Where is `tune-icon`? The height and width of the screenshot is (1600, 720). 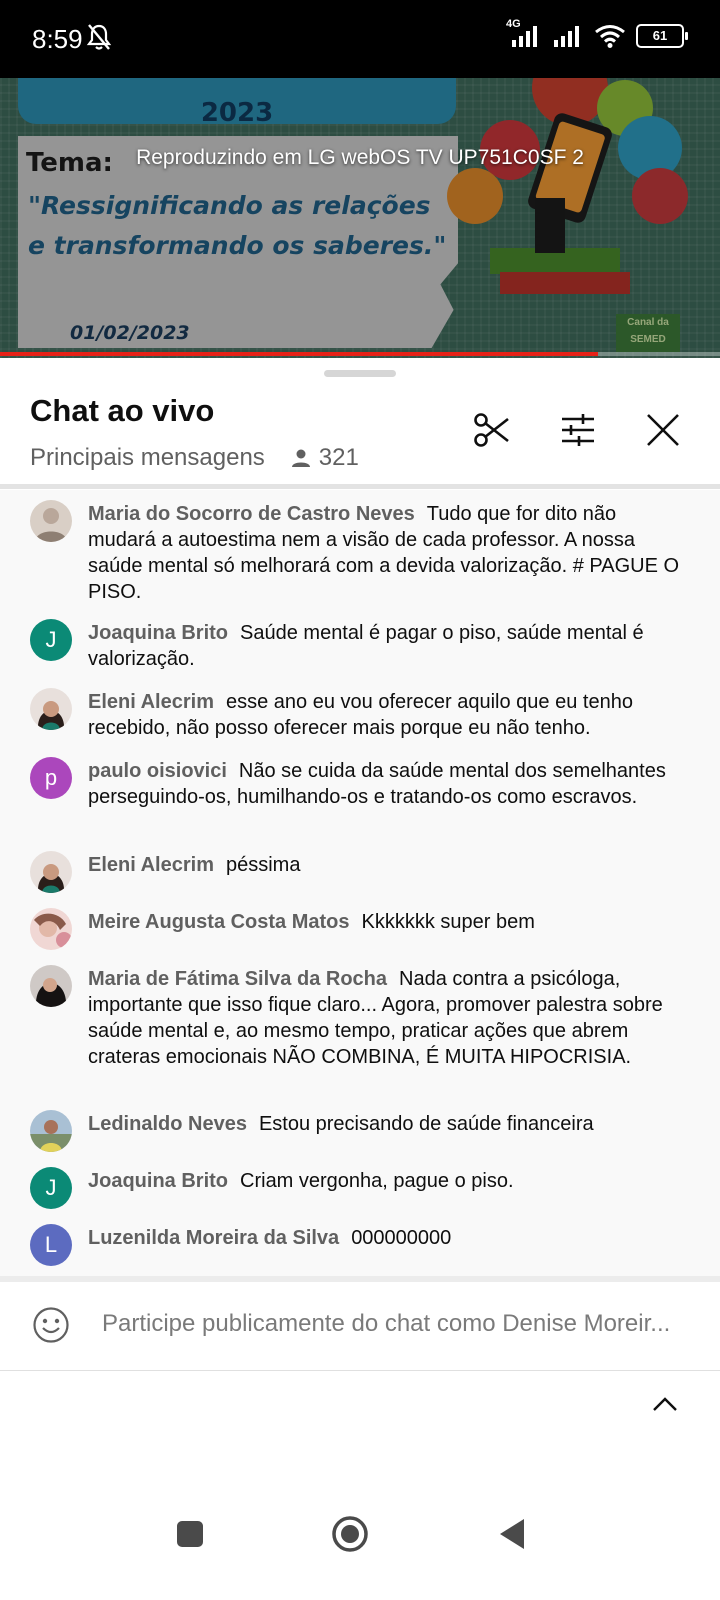 tune-icon is located at coordinates (578, 430).